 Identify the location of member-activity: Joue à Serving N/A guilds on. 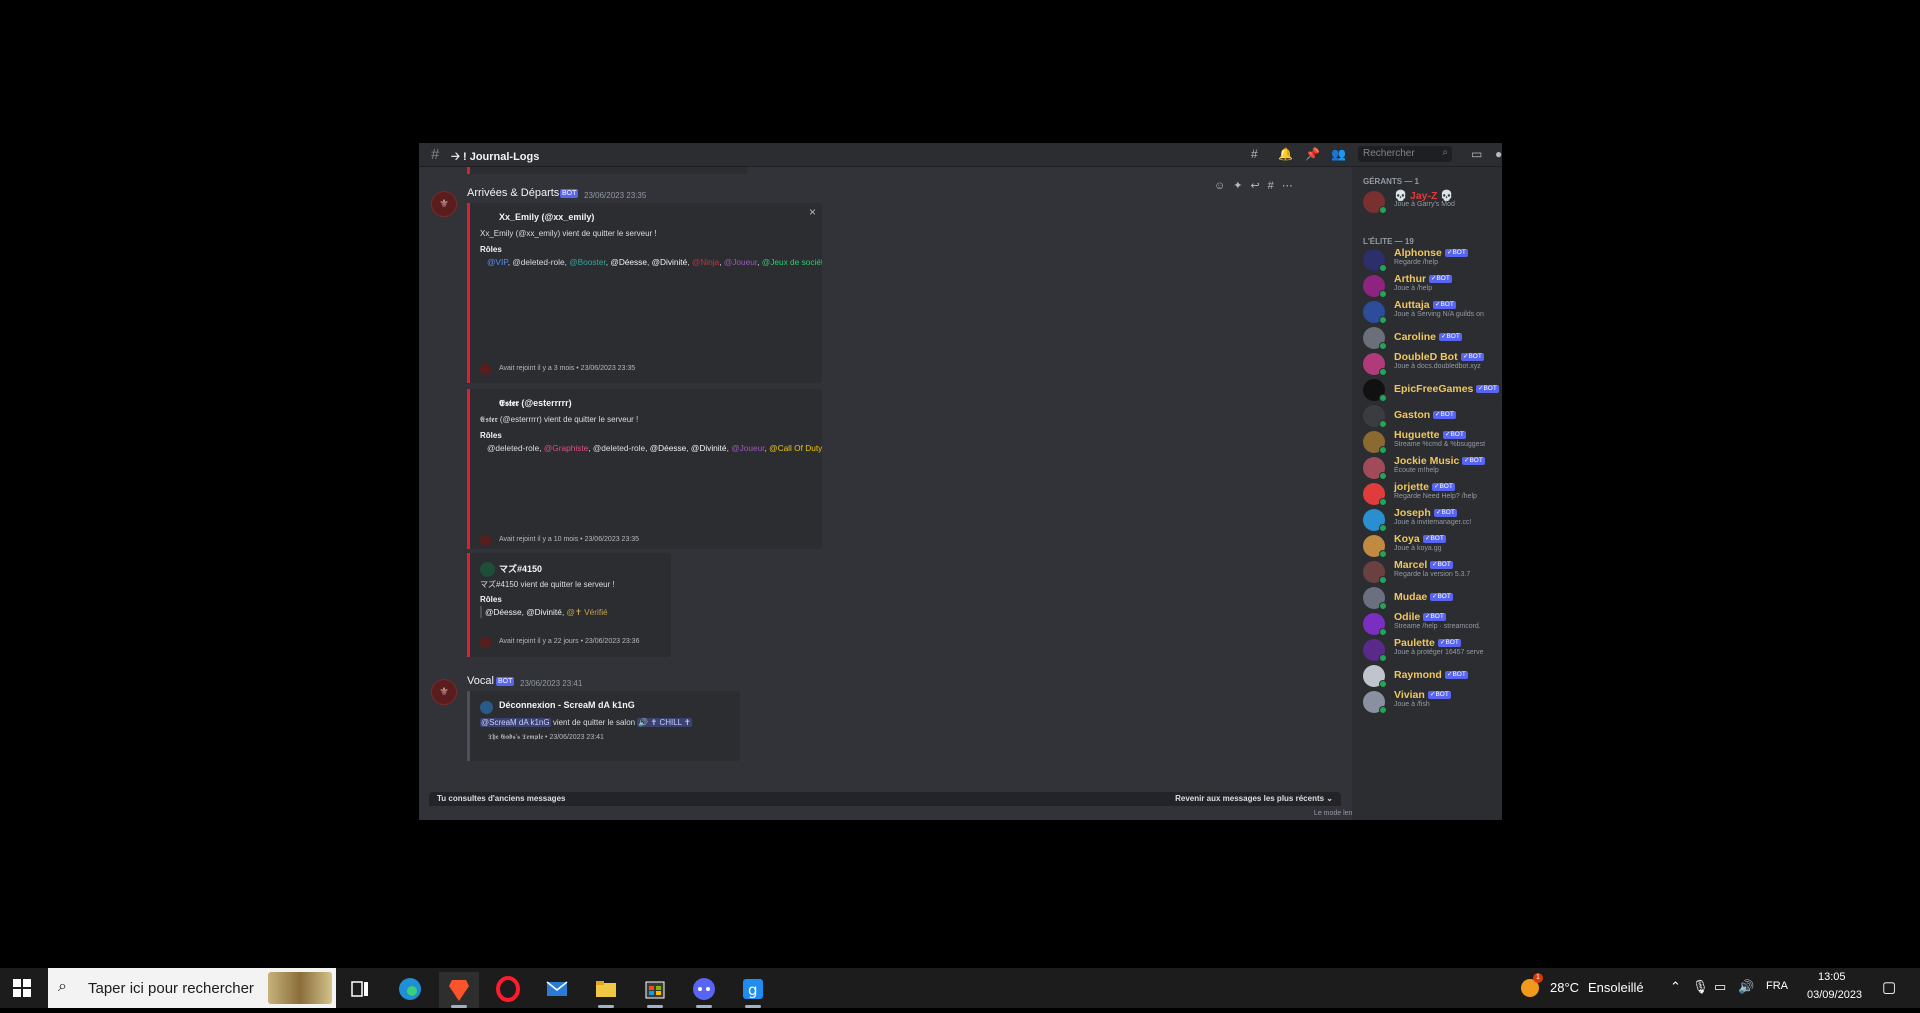
(1439, 314).